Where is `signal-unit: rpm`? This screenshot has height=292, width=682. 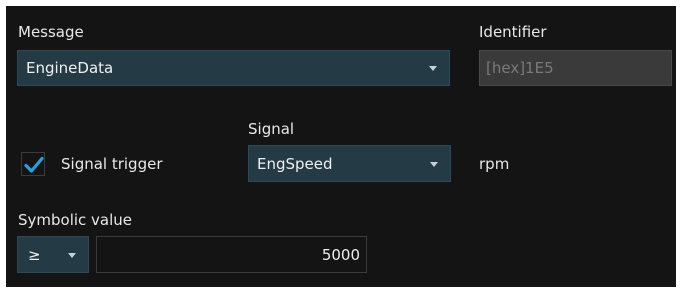 signal-unit: rpm is located at coordinates (494, 164).